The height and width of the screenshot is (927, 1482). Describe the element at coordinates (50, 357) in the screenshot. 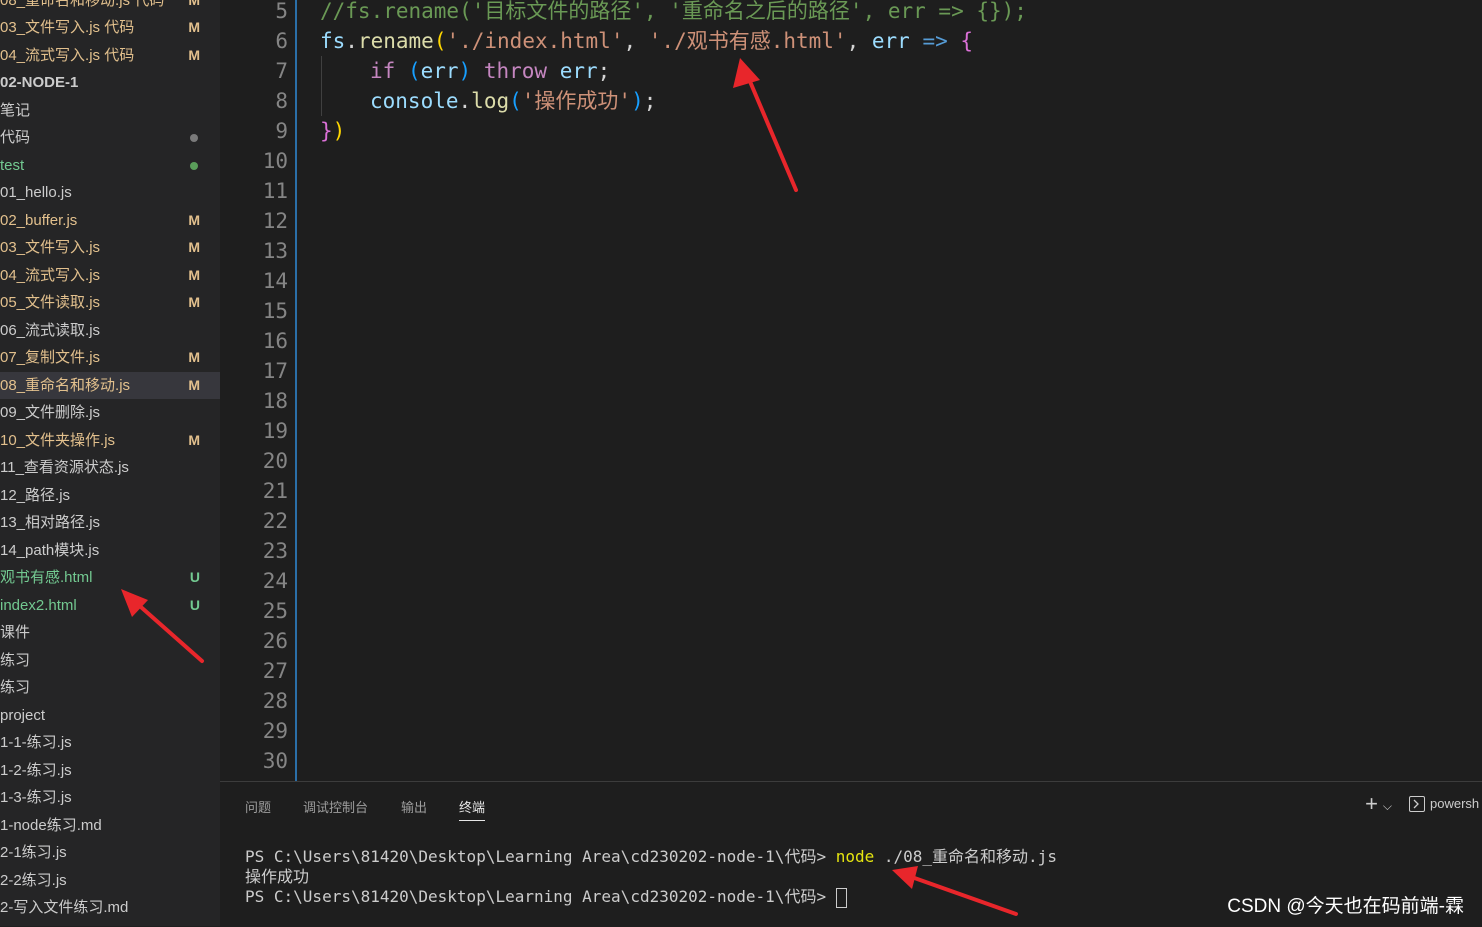

I see `sidebar-item-label: 07_复制文件.js` at that location.